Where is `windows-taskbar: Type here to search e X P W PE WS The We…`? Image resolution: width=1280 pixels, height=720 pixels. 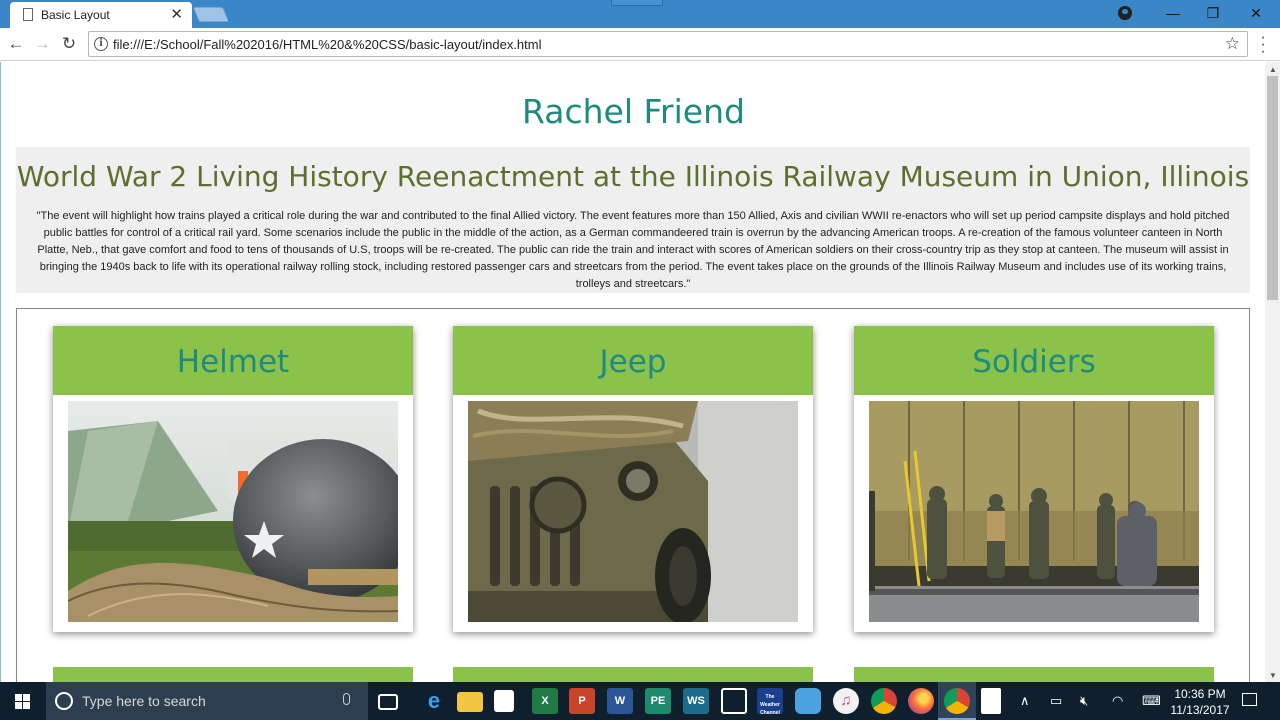 windows-taskbar: Type here to search e X P W PE WS The We… is located at coordinates (640, 701).